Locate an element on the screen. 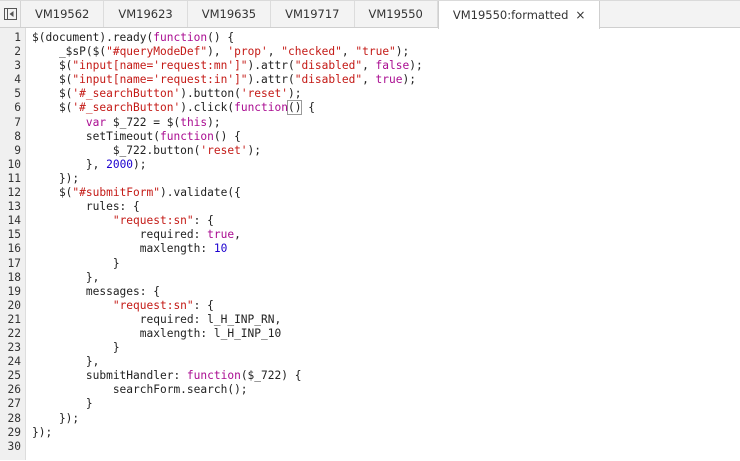  code-line: $('#_searchButton').click(function() { is located at coordinates (227, 108).